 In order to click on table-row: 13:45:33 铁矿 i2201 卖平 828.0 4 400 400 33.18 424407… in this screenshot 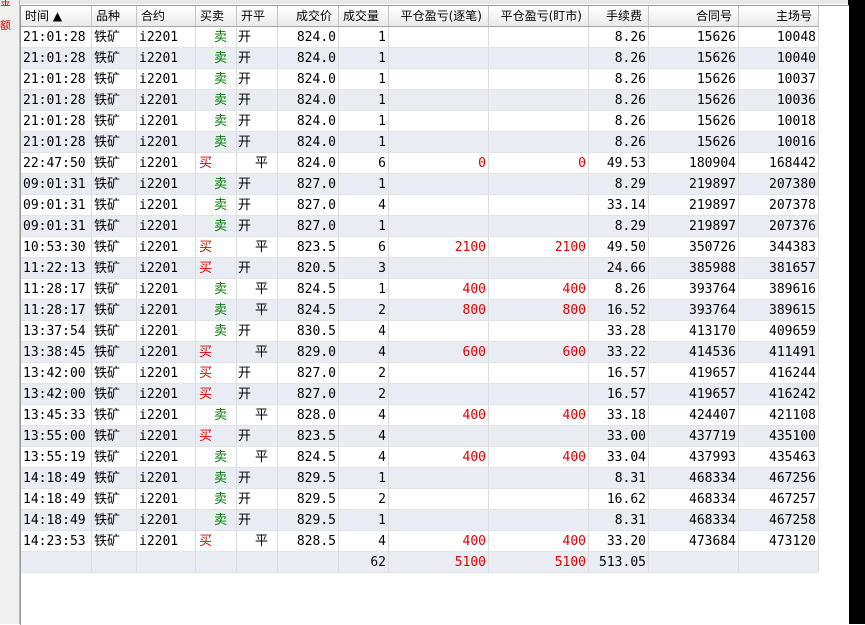, I will do `click(420, 415)`.